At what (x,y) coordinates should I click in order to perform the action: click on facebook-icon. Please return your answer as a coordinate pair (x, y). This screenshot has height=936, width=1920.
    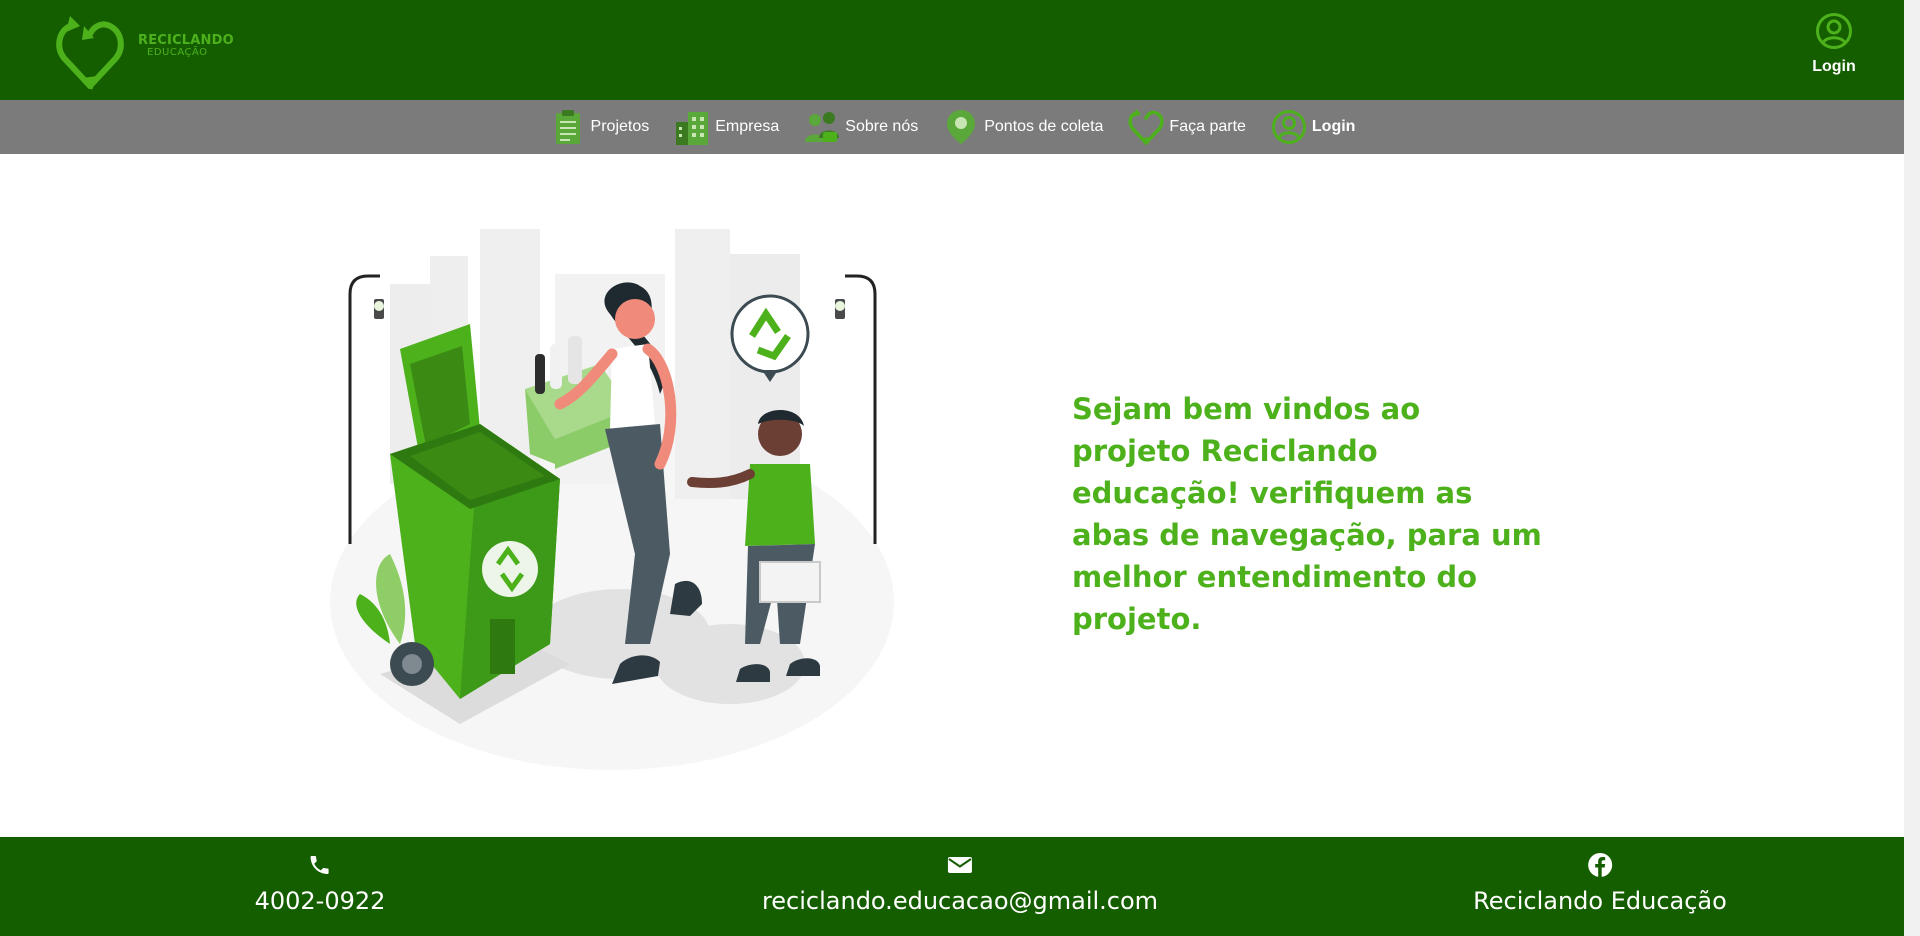
    Looking at the image, I should click on (1600, 865).